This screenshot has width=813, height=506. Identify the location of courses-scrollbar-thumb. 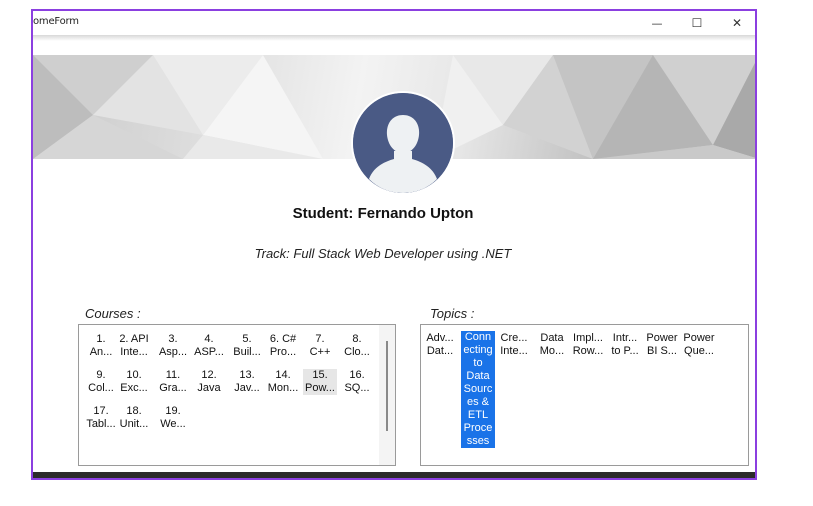
(387, 386).